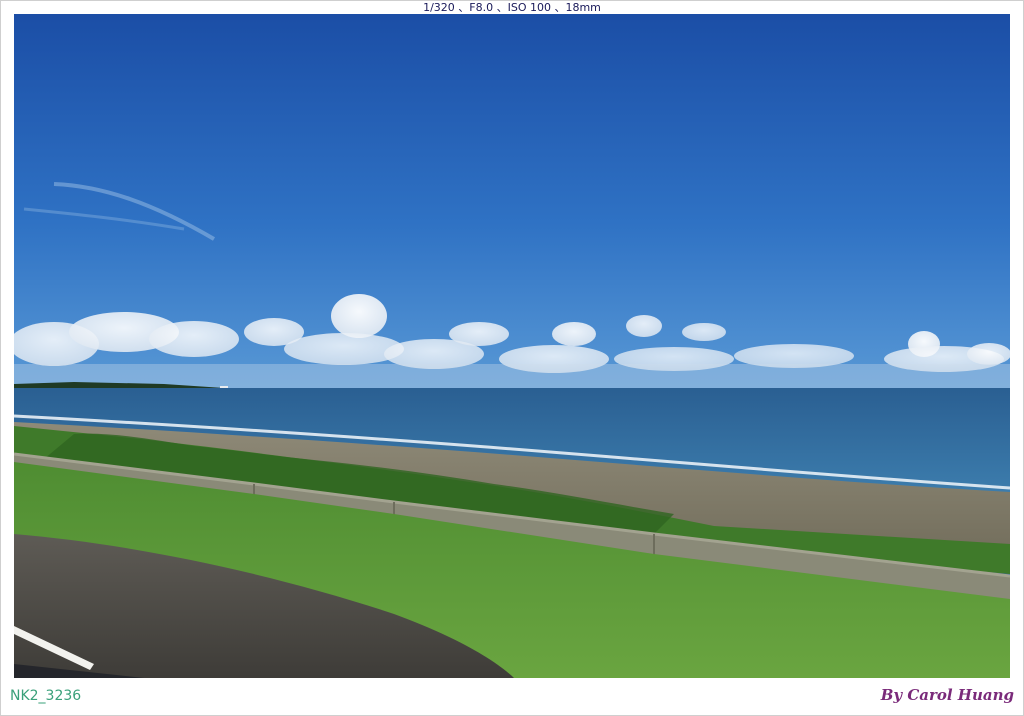  I want to click on photographer-credit: By Carol Huang, so click(947, 695).